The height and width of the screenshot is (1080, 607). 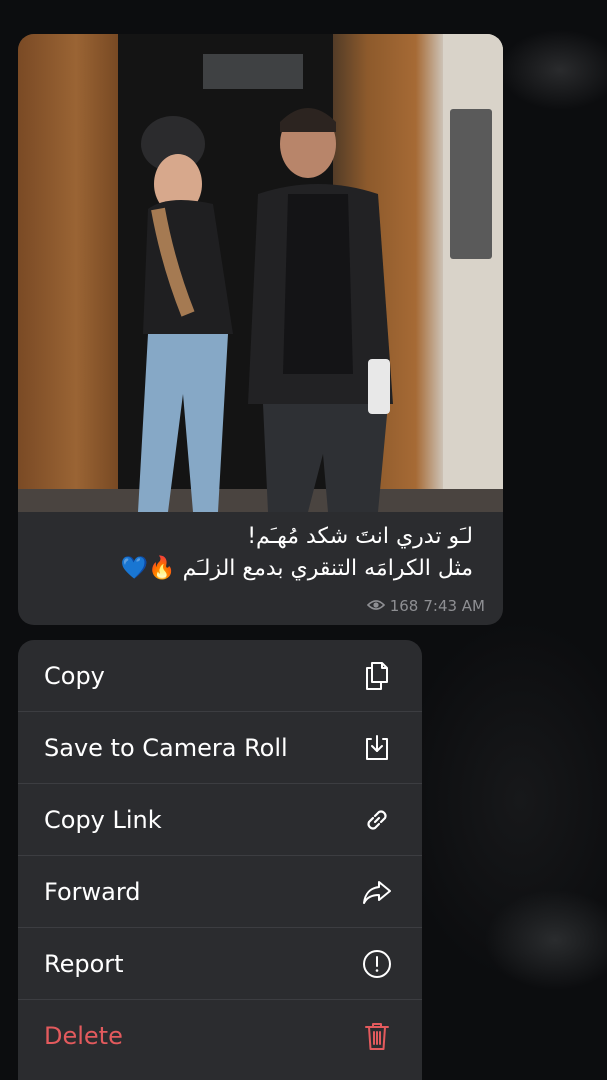 I want to click on caption-line-1: لـَو تدري انتَ شكد مُهـَم!, so click(x=360, y=536).